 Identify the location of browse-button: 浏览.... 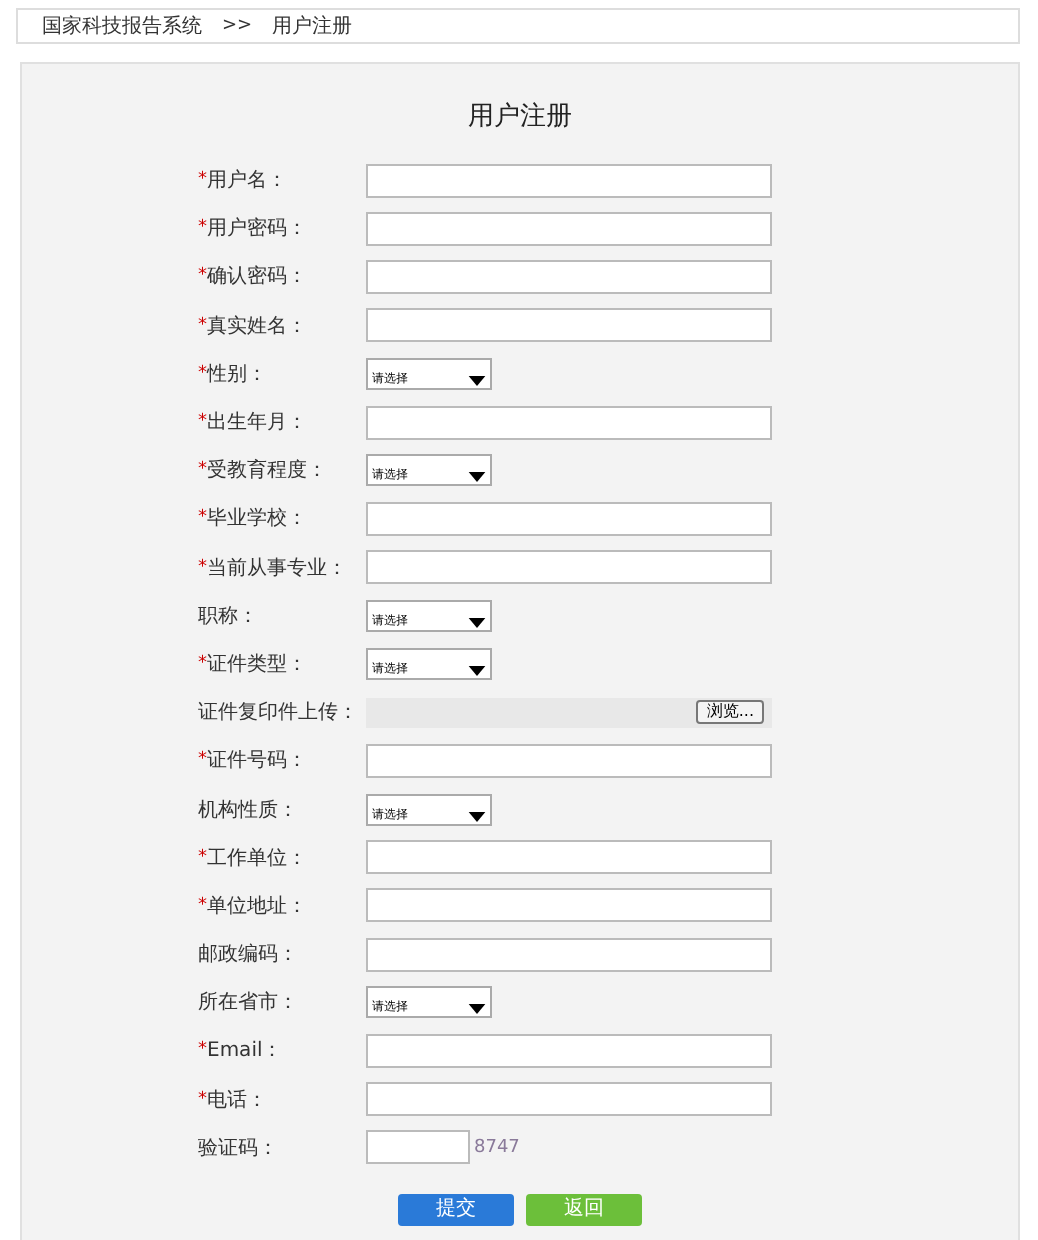
(730, 712).